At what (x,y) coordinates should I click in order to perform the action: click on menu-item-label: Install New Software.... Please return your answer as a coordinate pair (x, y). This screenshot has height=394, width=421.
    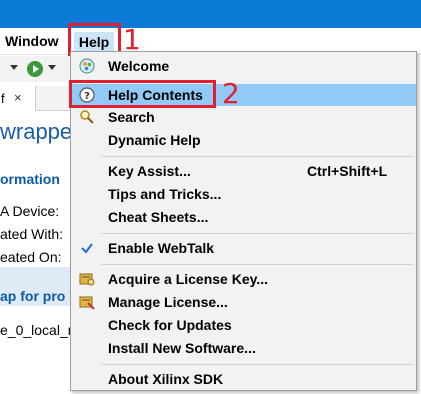
    Looking at the image, I should click on (182, 348).